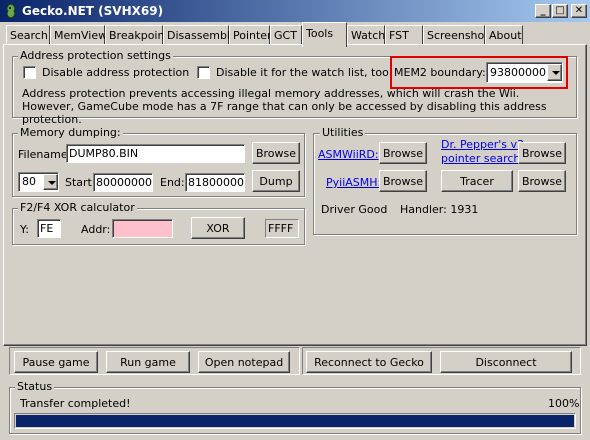 This screenshot has height=440, width=590. Describe the element at coordinates (354, 209) in the screenshot. I see `driver-status: Driver Good` at that location.